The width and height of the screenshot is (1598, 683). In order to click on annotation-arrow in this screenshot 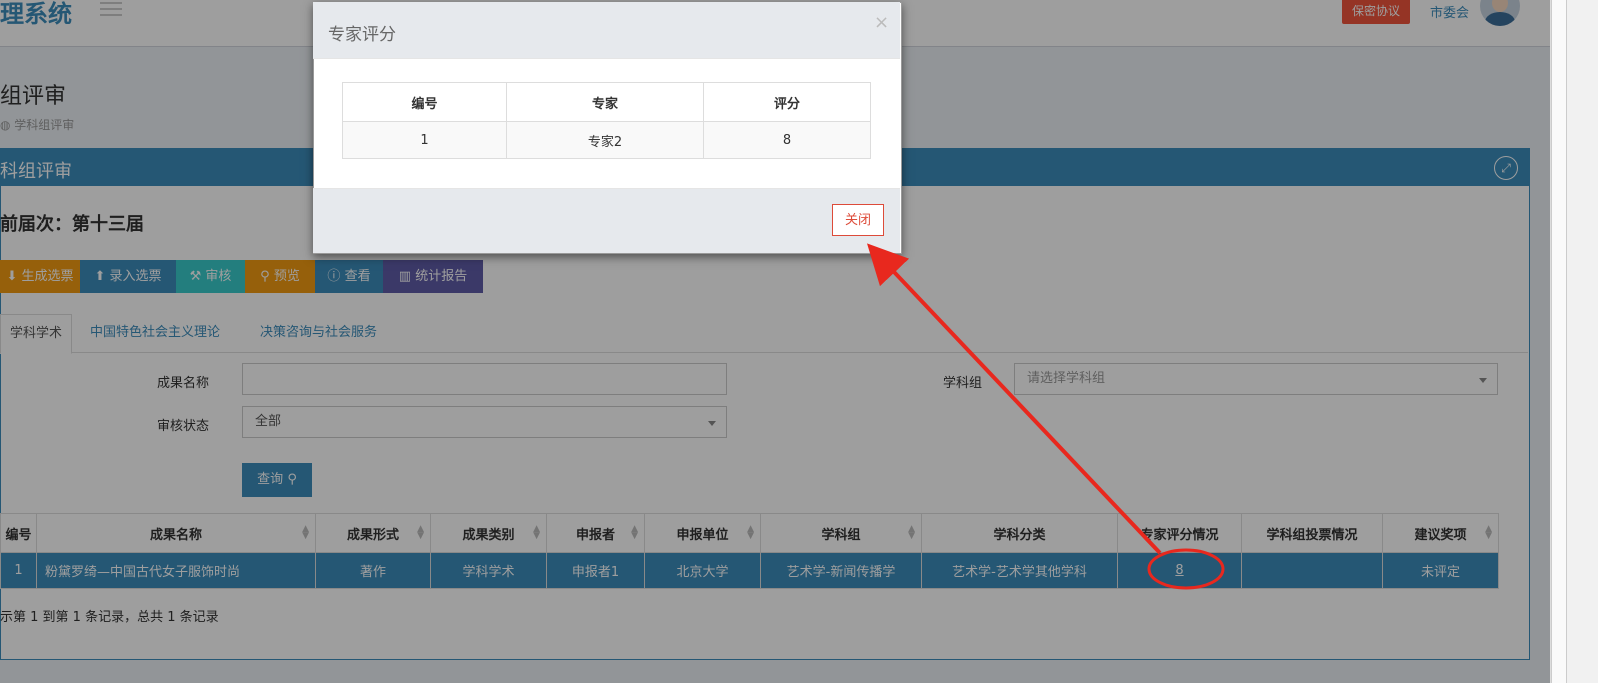, I will do `click(1014, 399)`.